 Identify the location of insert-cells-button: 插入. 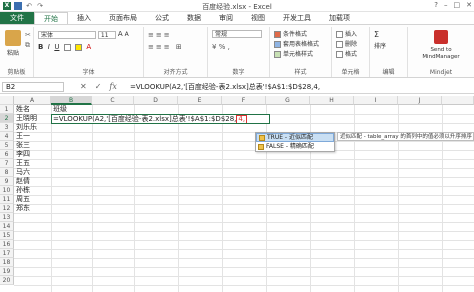
(346, 33).